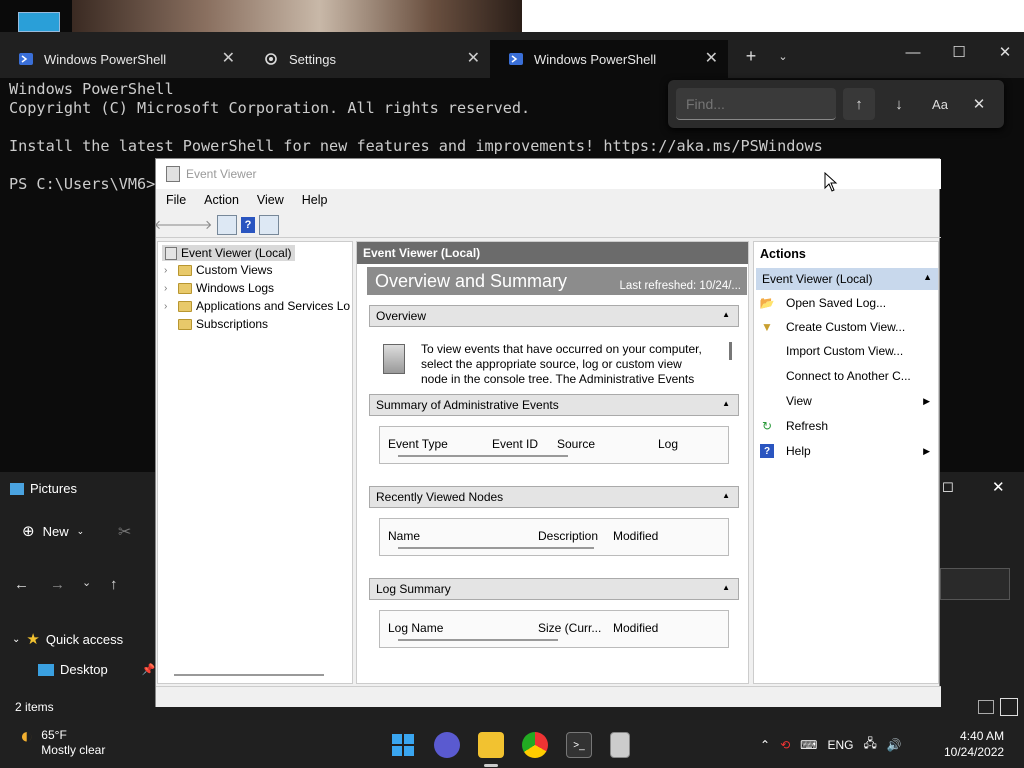  Describe the element at coordinates (122, 59) in the screenshot. I see `tab-powershell-1: Windows PowerShell ✕` at that location.